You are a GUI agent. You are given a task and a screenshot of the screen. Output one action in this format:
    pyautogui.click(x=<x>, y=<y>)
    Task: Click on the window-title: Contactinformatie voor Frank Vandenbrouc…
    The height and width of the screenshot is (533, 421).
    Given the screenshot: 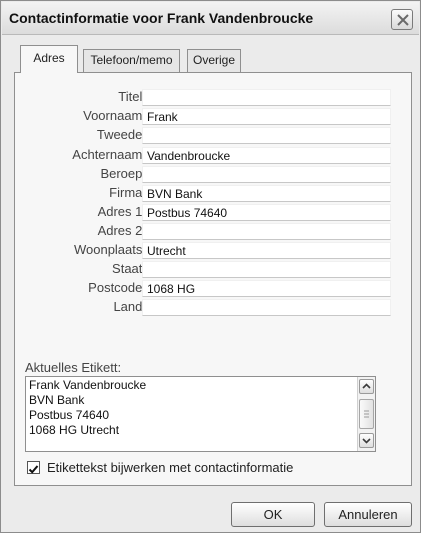 What is the action you would take?
    pyautogui.click(x=161, y=18)
    